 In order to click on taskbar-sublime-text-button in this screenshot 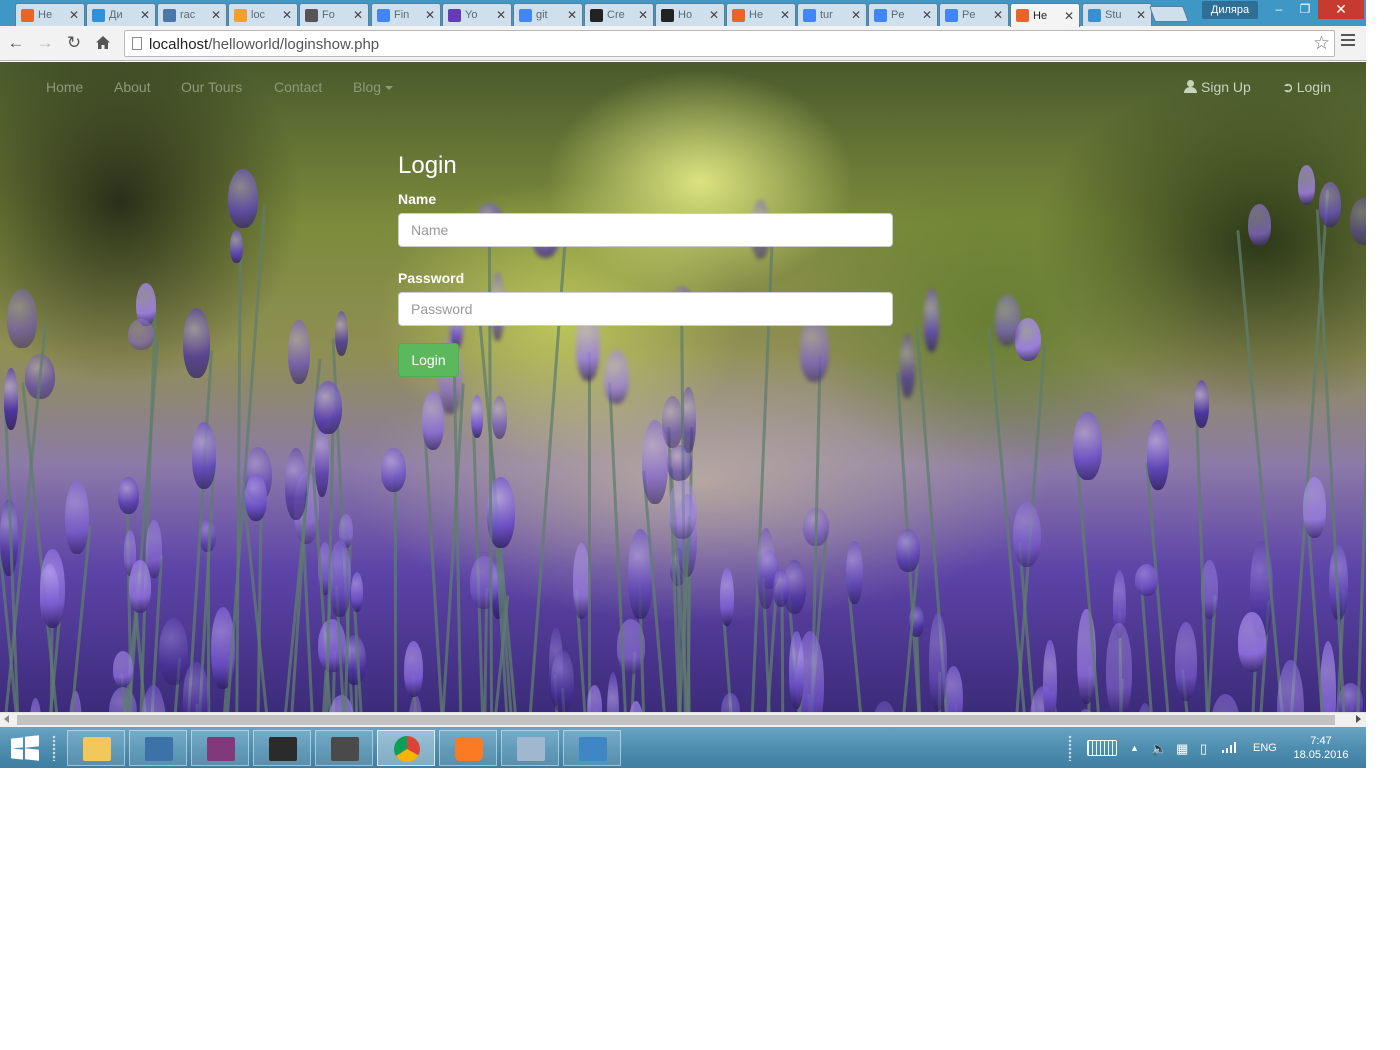, I will do `click(344, 748)`.